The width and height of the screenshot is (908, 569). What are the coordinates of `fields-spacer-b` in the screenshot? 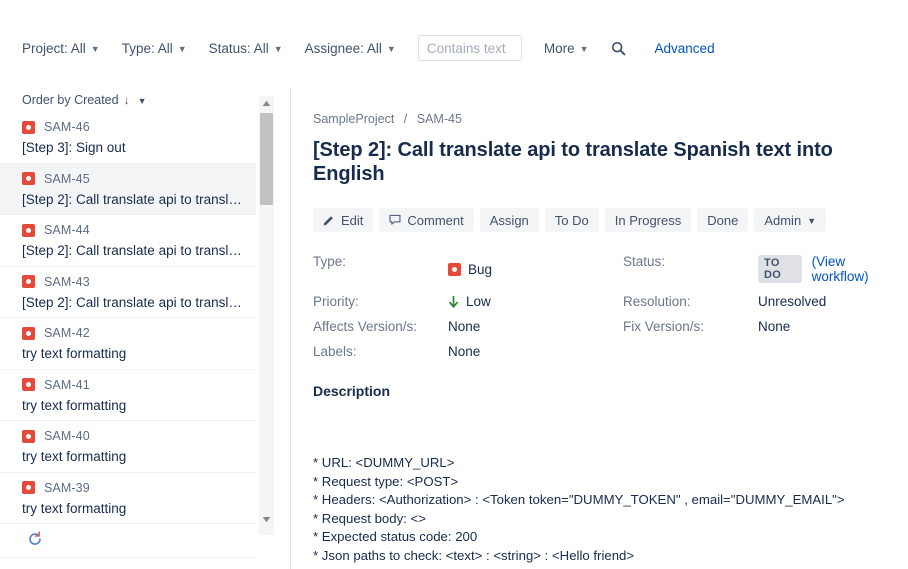 It's located at (826, 351).